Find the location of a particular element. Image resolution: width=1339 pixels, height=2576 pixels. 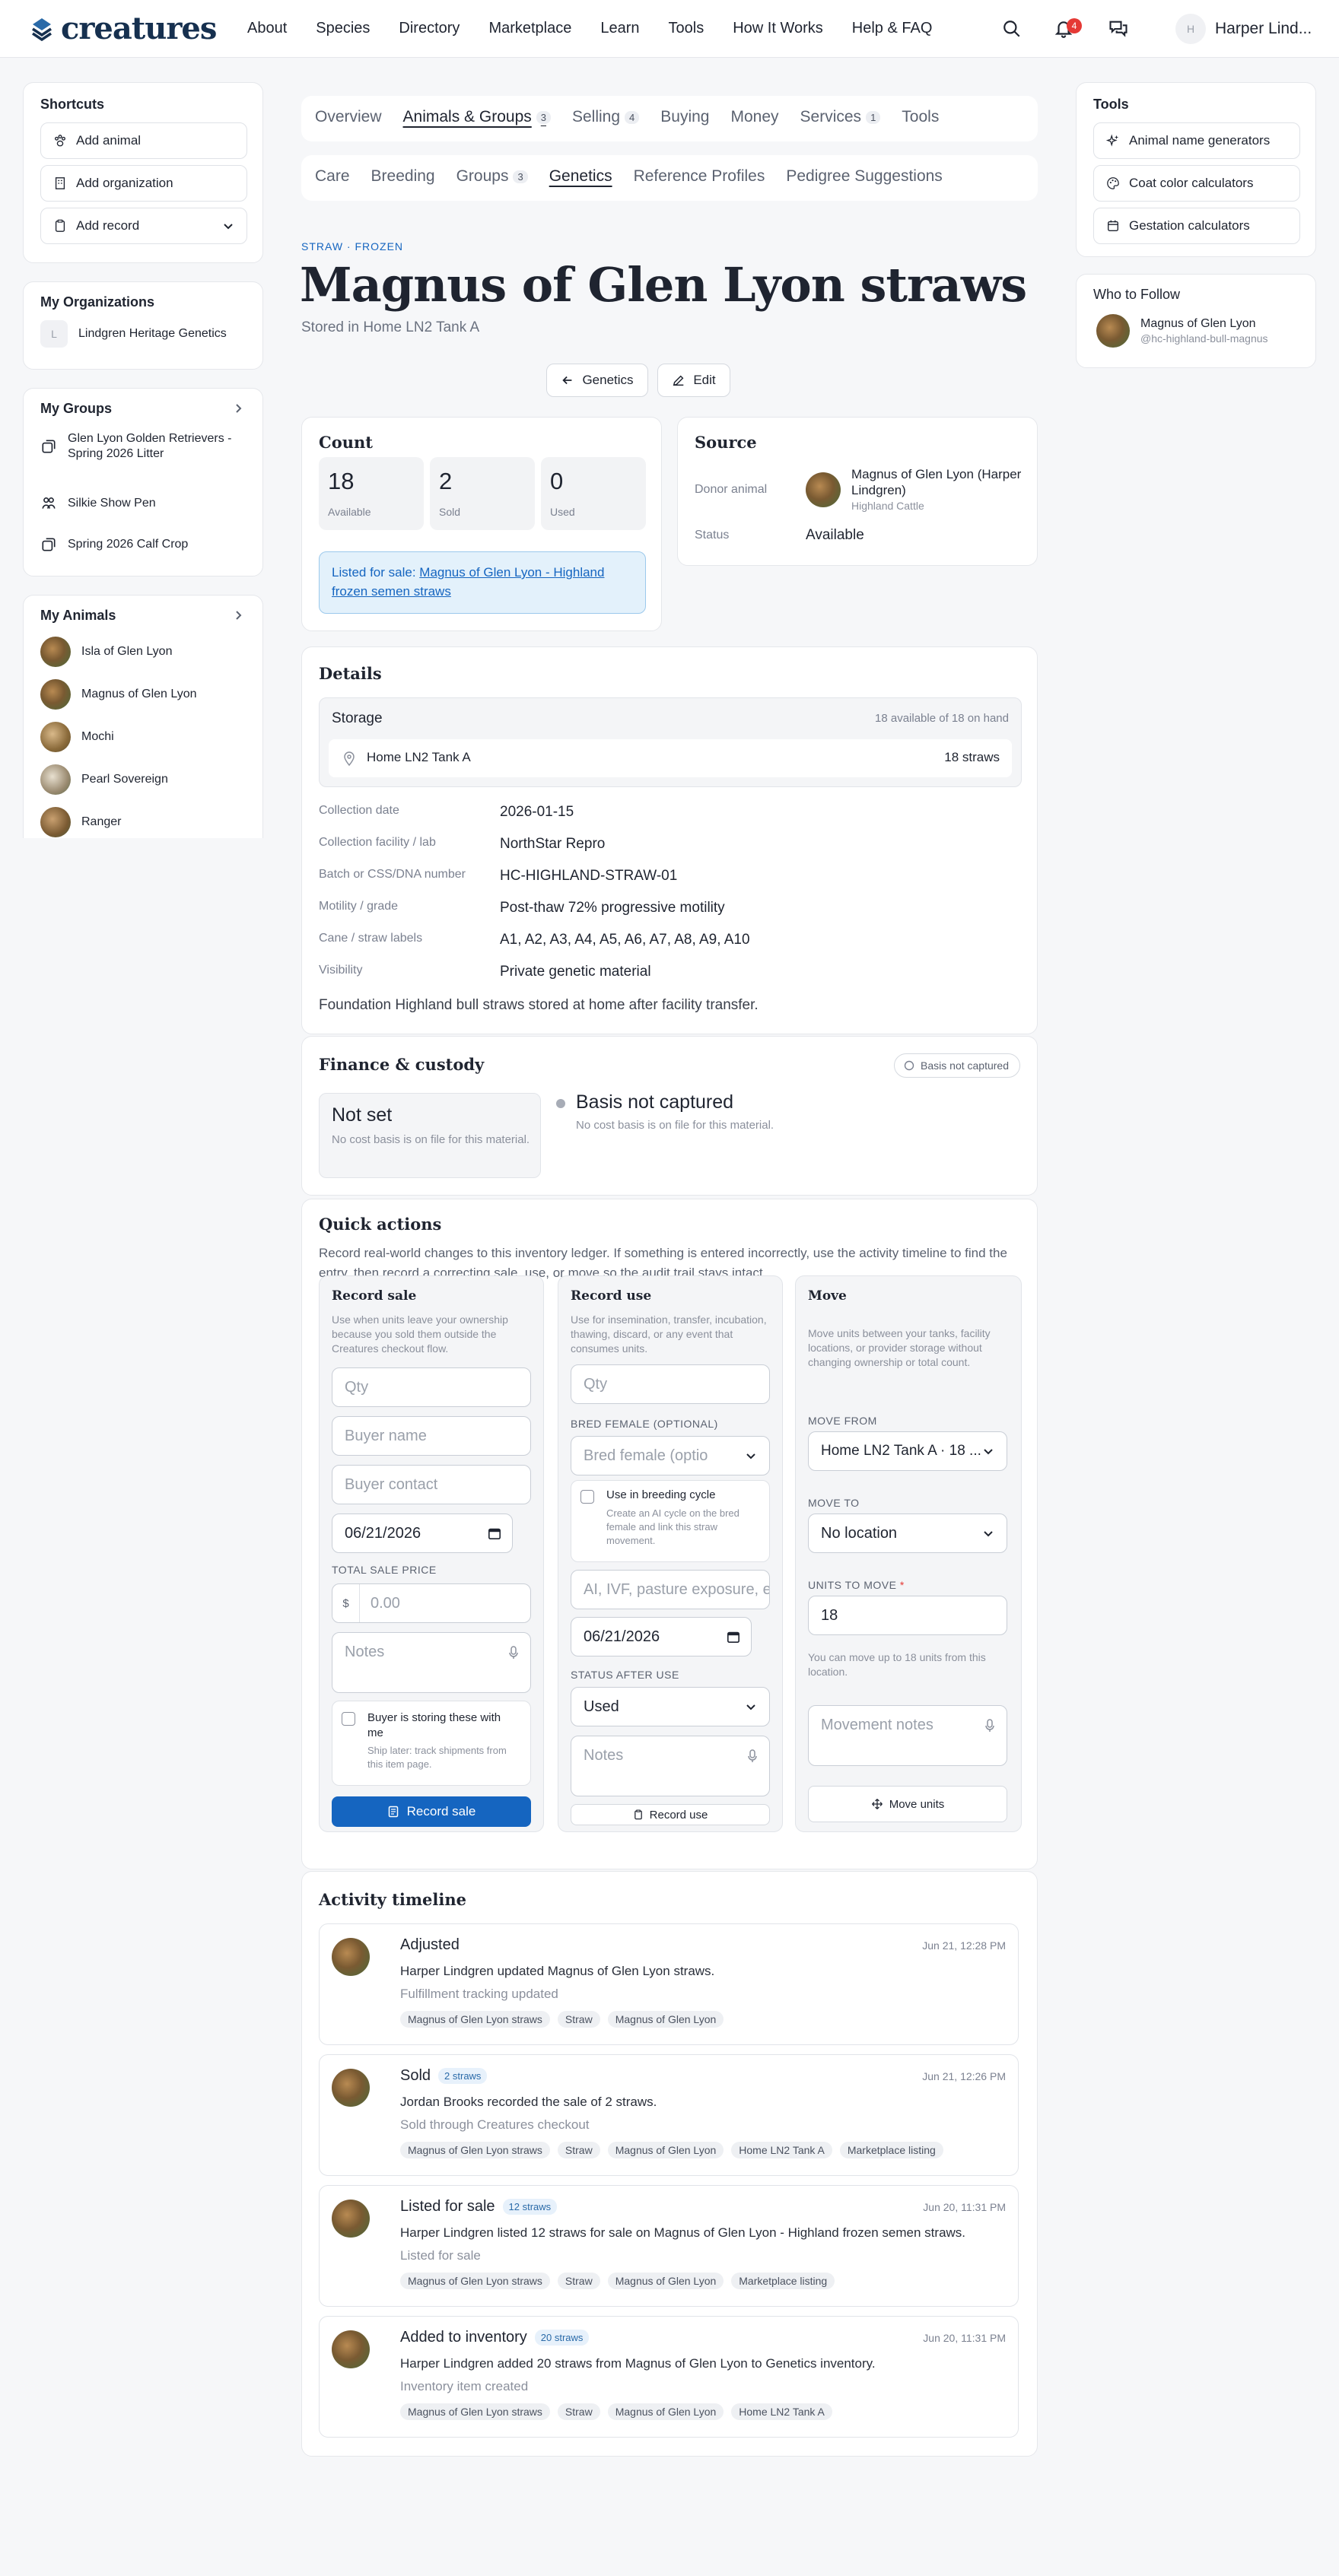

messages-icon is located at coordinates (1118, 29).